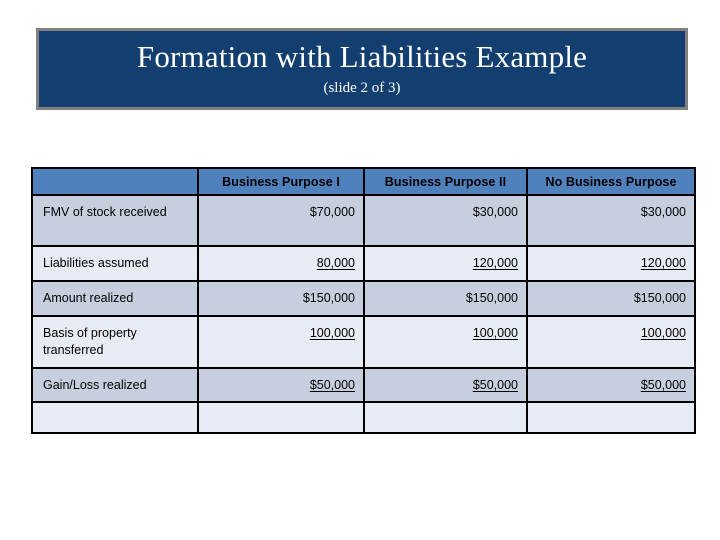 This screenshot has height=540, width=720. What do you see at coordinates (445, 418) in the screenshot?
I see `cell-empty-business-purpose-ii` at bounding box center [445, 418].